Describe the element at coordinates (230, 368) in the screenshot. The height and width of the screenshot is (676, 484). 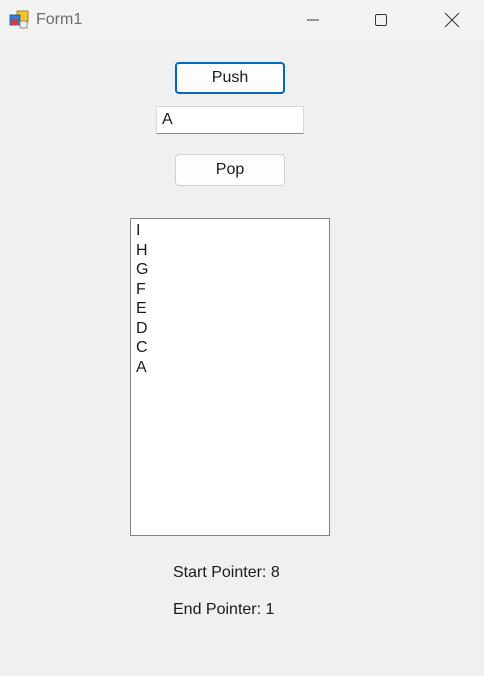
I see `list-item: A` at that location.